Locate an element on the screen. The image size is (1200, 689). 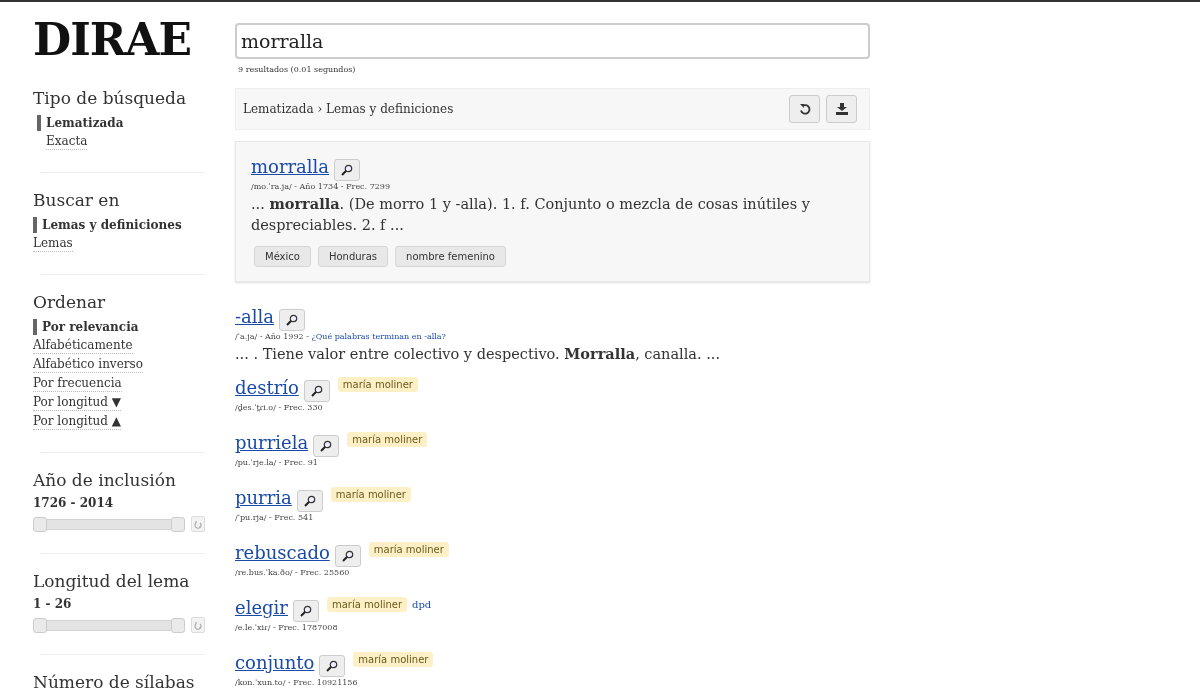
filter-option: Alfabéticamente is located at coordinates (83, 345).